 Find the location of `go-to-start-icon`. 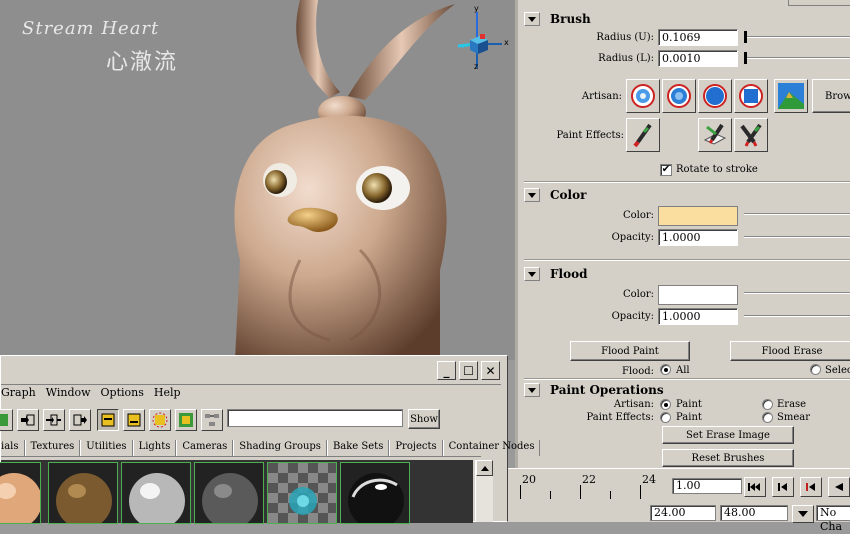

go-to-start-icon is located at coordinates (755, 487).